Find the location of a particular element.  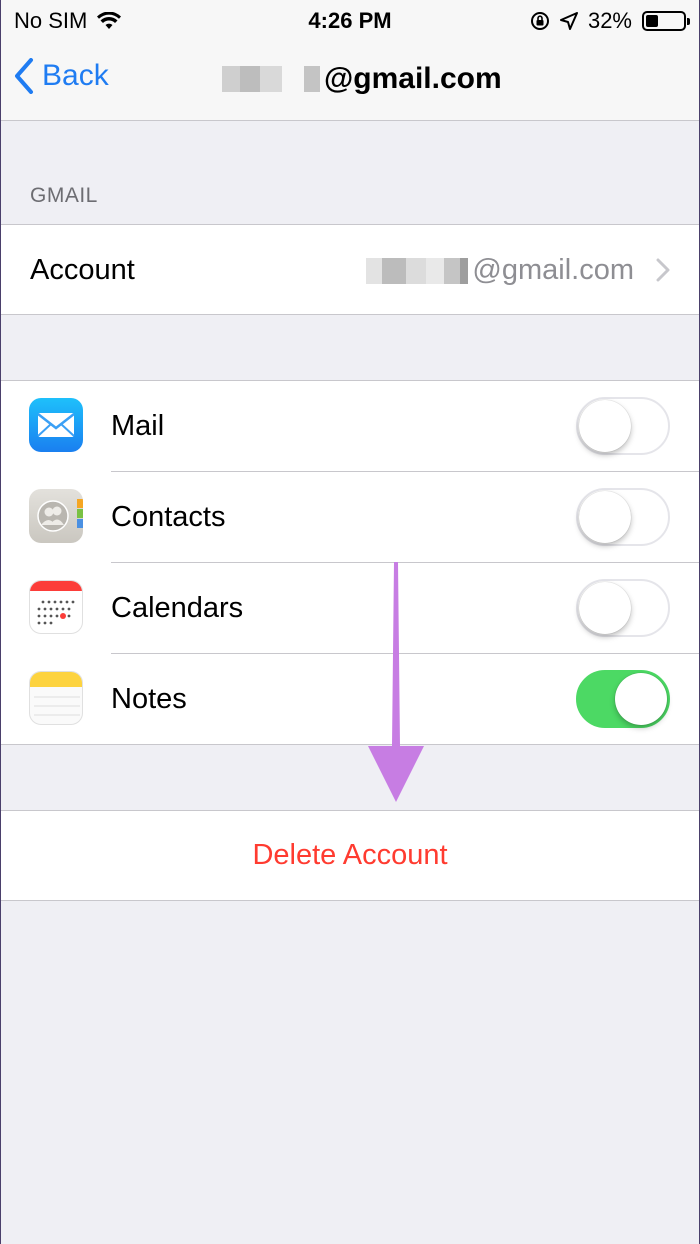

app-label: Contacts is located at coordinates (168, 517).